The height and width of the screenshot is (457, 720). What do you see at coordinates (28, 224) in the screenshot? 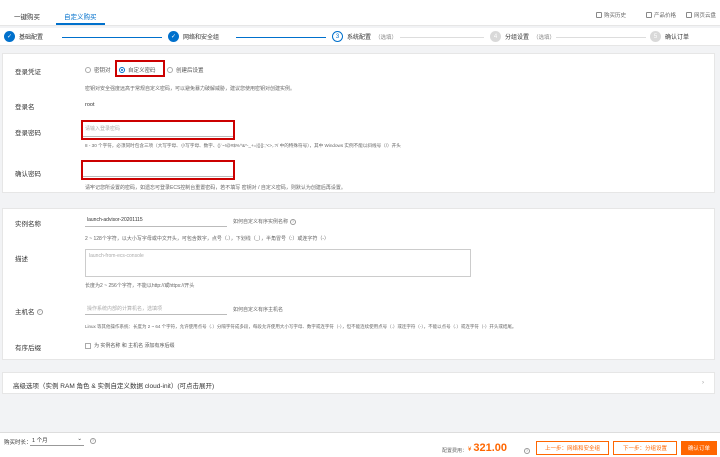
I see `instance-name-label: 实例名称` at bounding box center [28, 224].